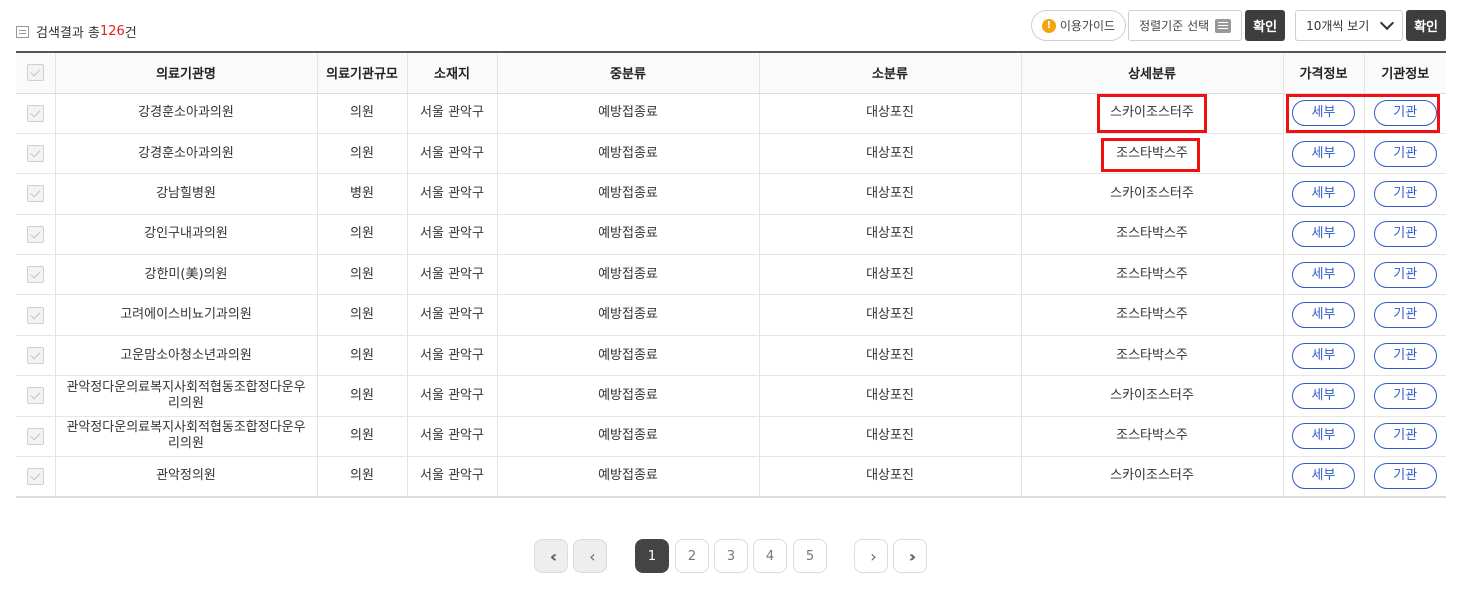  What do you see at coordinates (551, 556) in the screenshot?
I see `first-page-button: ‹‹` at bounding box center [551, 556].